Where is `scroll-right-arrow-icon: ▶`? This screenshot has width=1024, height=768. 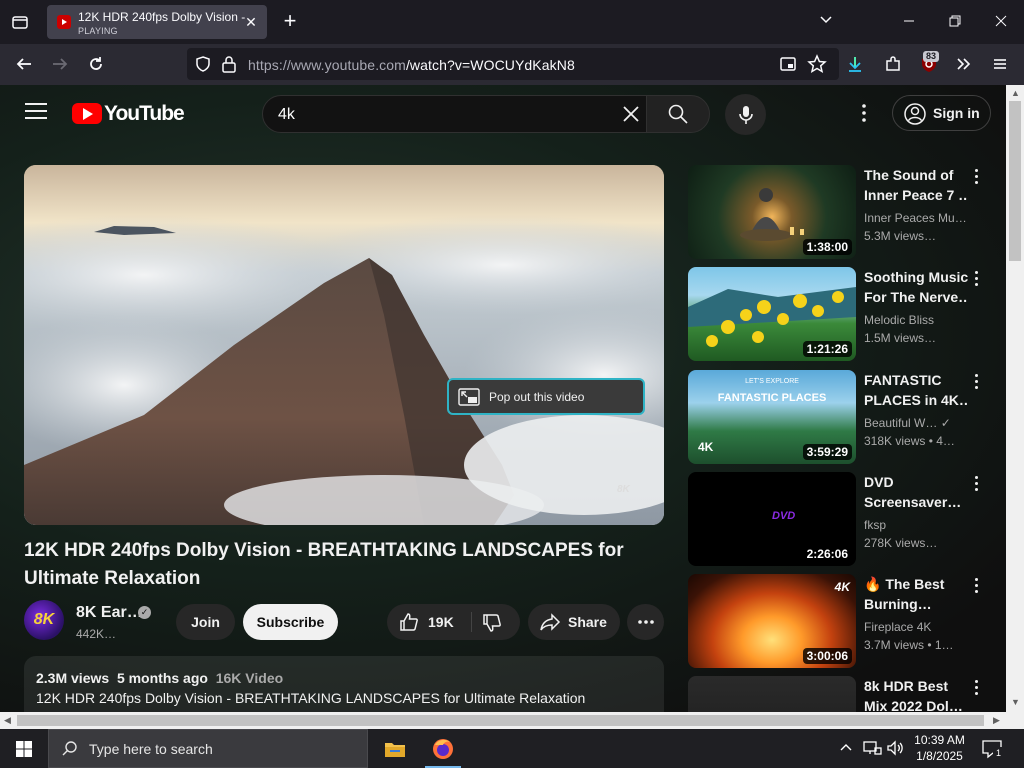
scroll-right-arrow-icon: ▶ is located at coordinates (996, 720).